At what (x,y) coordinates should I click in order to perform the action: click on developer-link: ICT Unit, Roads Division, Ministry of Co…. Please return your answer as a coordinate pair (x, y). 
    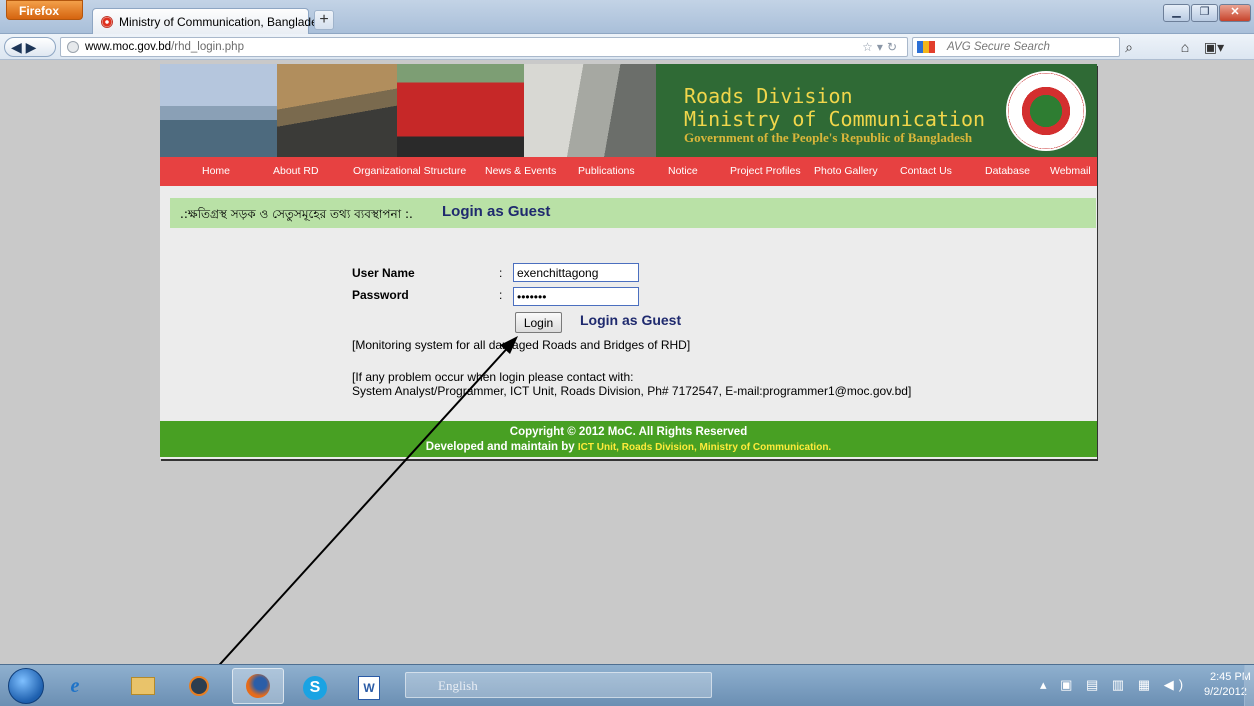
    Looking at the image, I should click on (704, 447).